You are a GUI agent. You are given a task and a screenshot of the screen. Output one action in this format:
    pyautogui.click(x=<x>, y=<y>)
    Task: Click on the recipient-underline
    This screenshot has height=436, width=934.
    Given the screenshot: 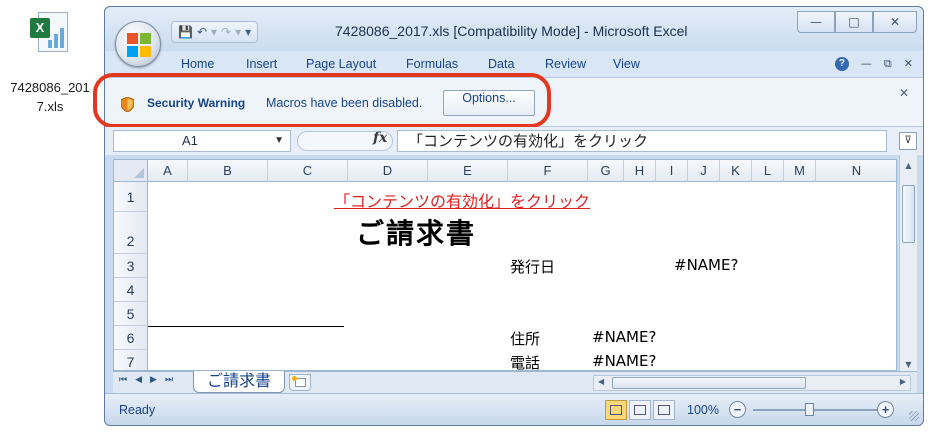 What is the action you would take?
    pyautogui.click(x=246, y=326)
    